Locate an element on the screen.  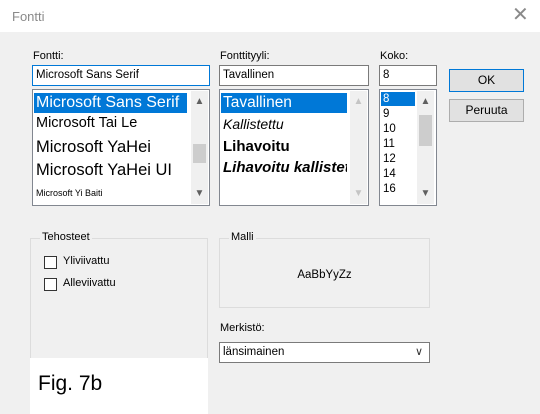
font-list-item: Microsoft YaHei UI is located at coordinates (110, 170).